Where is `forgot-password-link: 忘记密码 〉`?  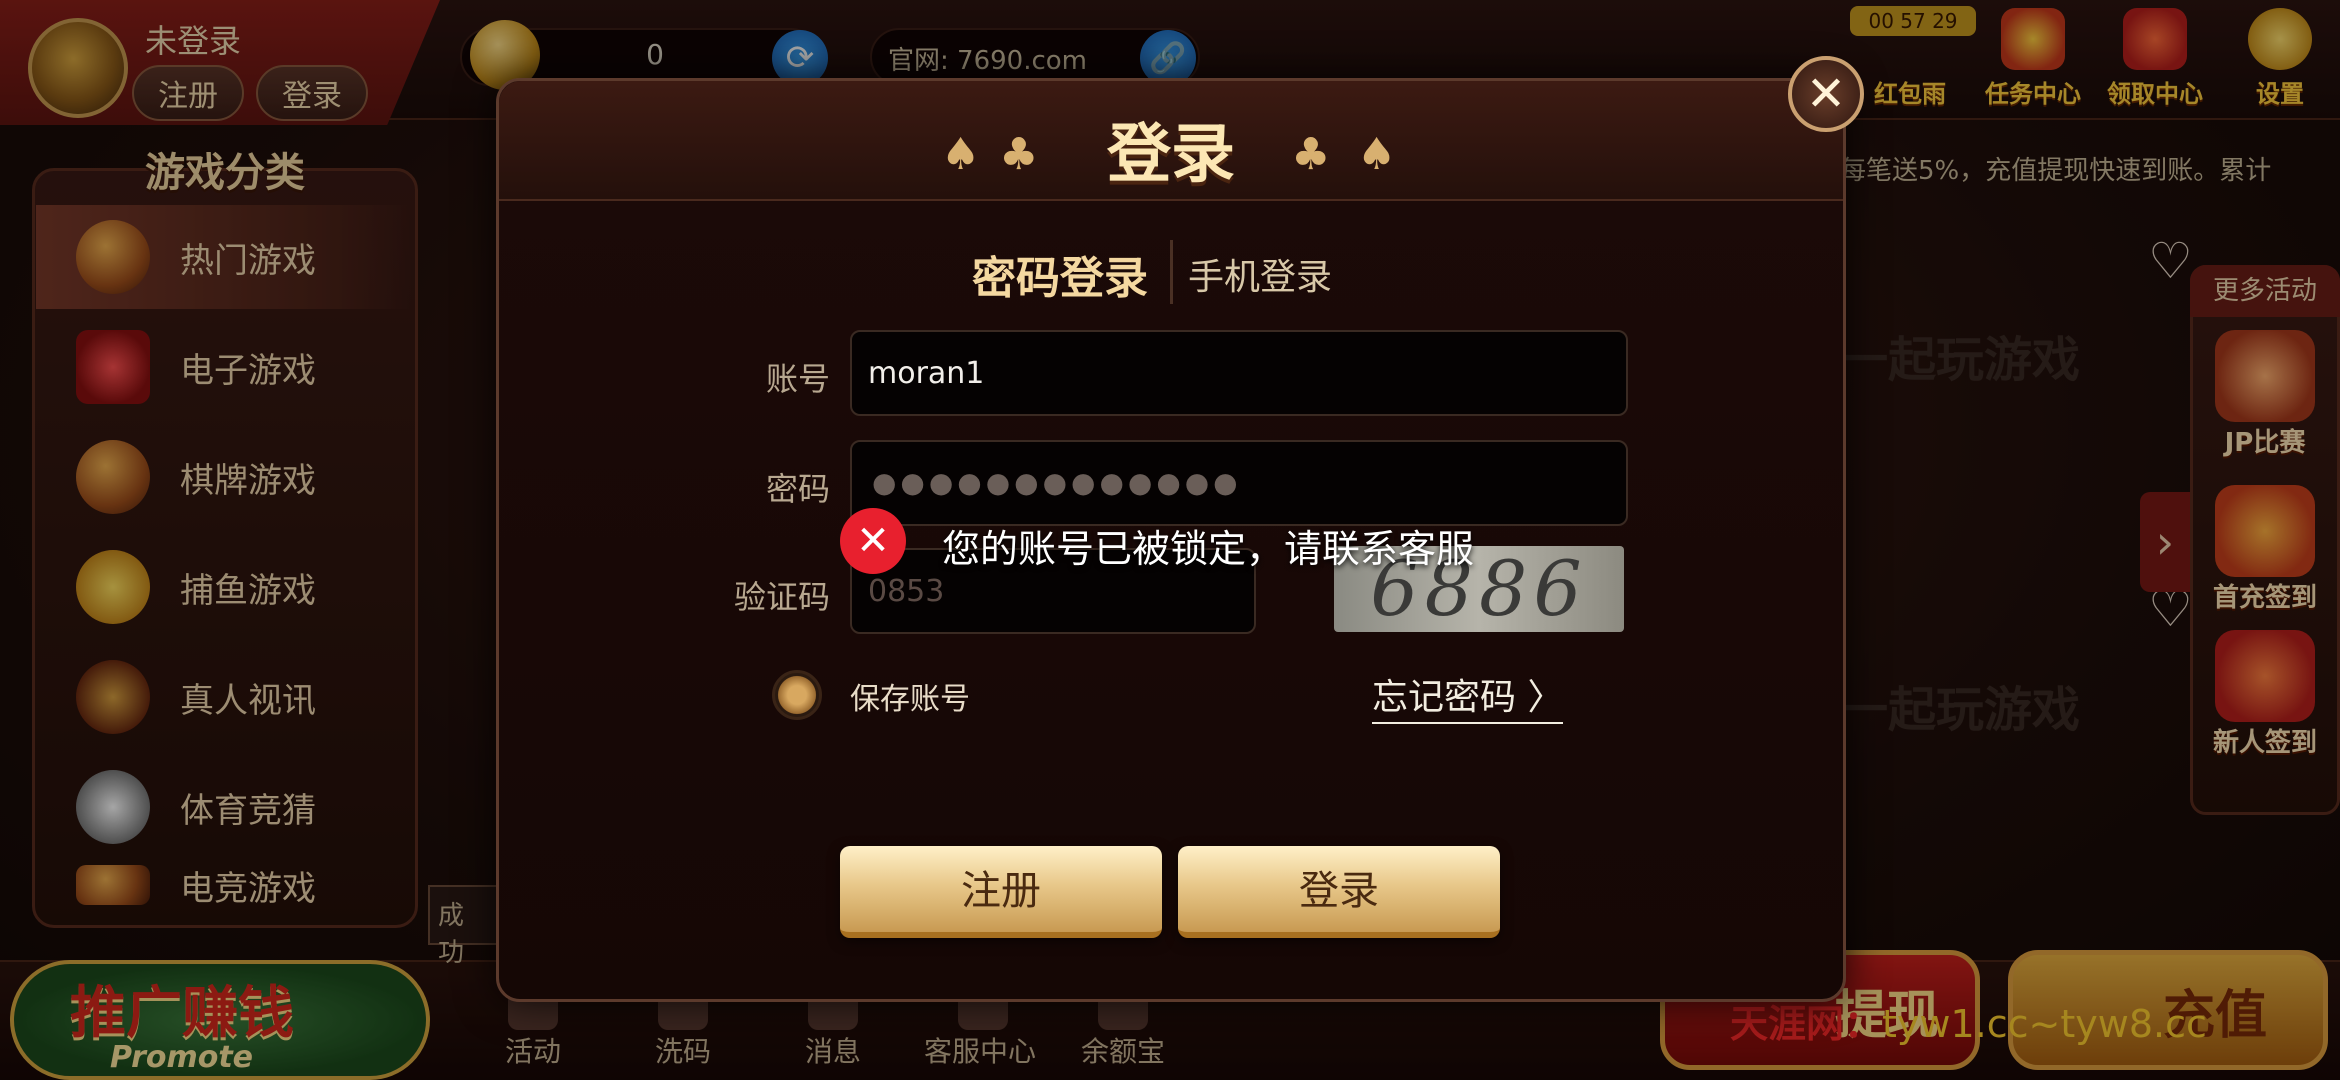 forgot-password-link: 忘记密码 〉 is located at coordinates (1468, 696).